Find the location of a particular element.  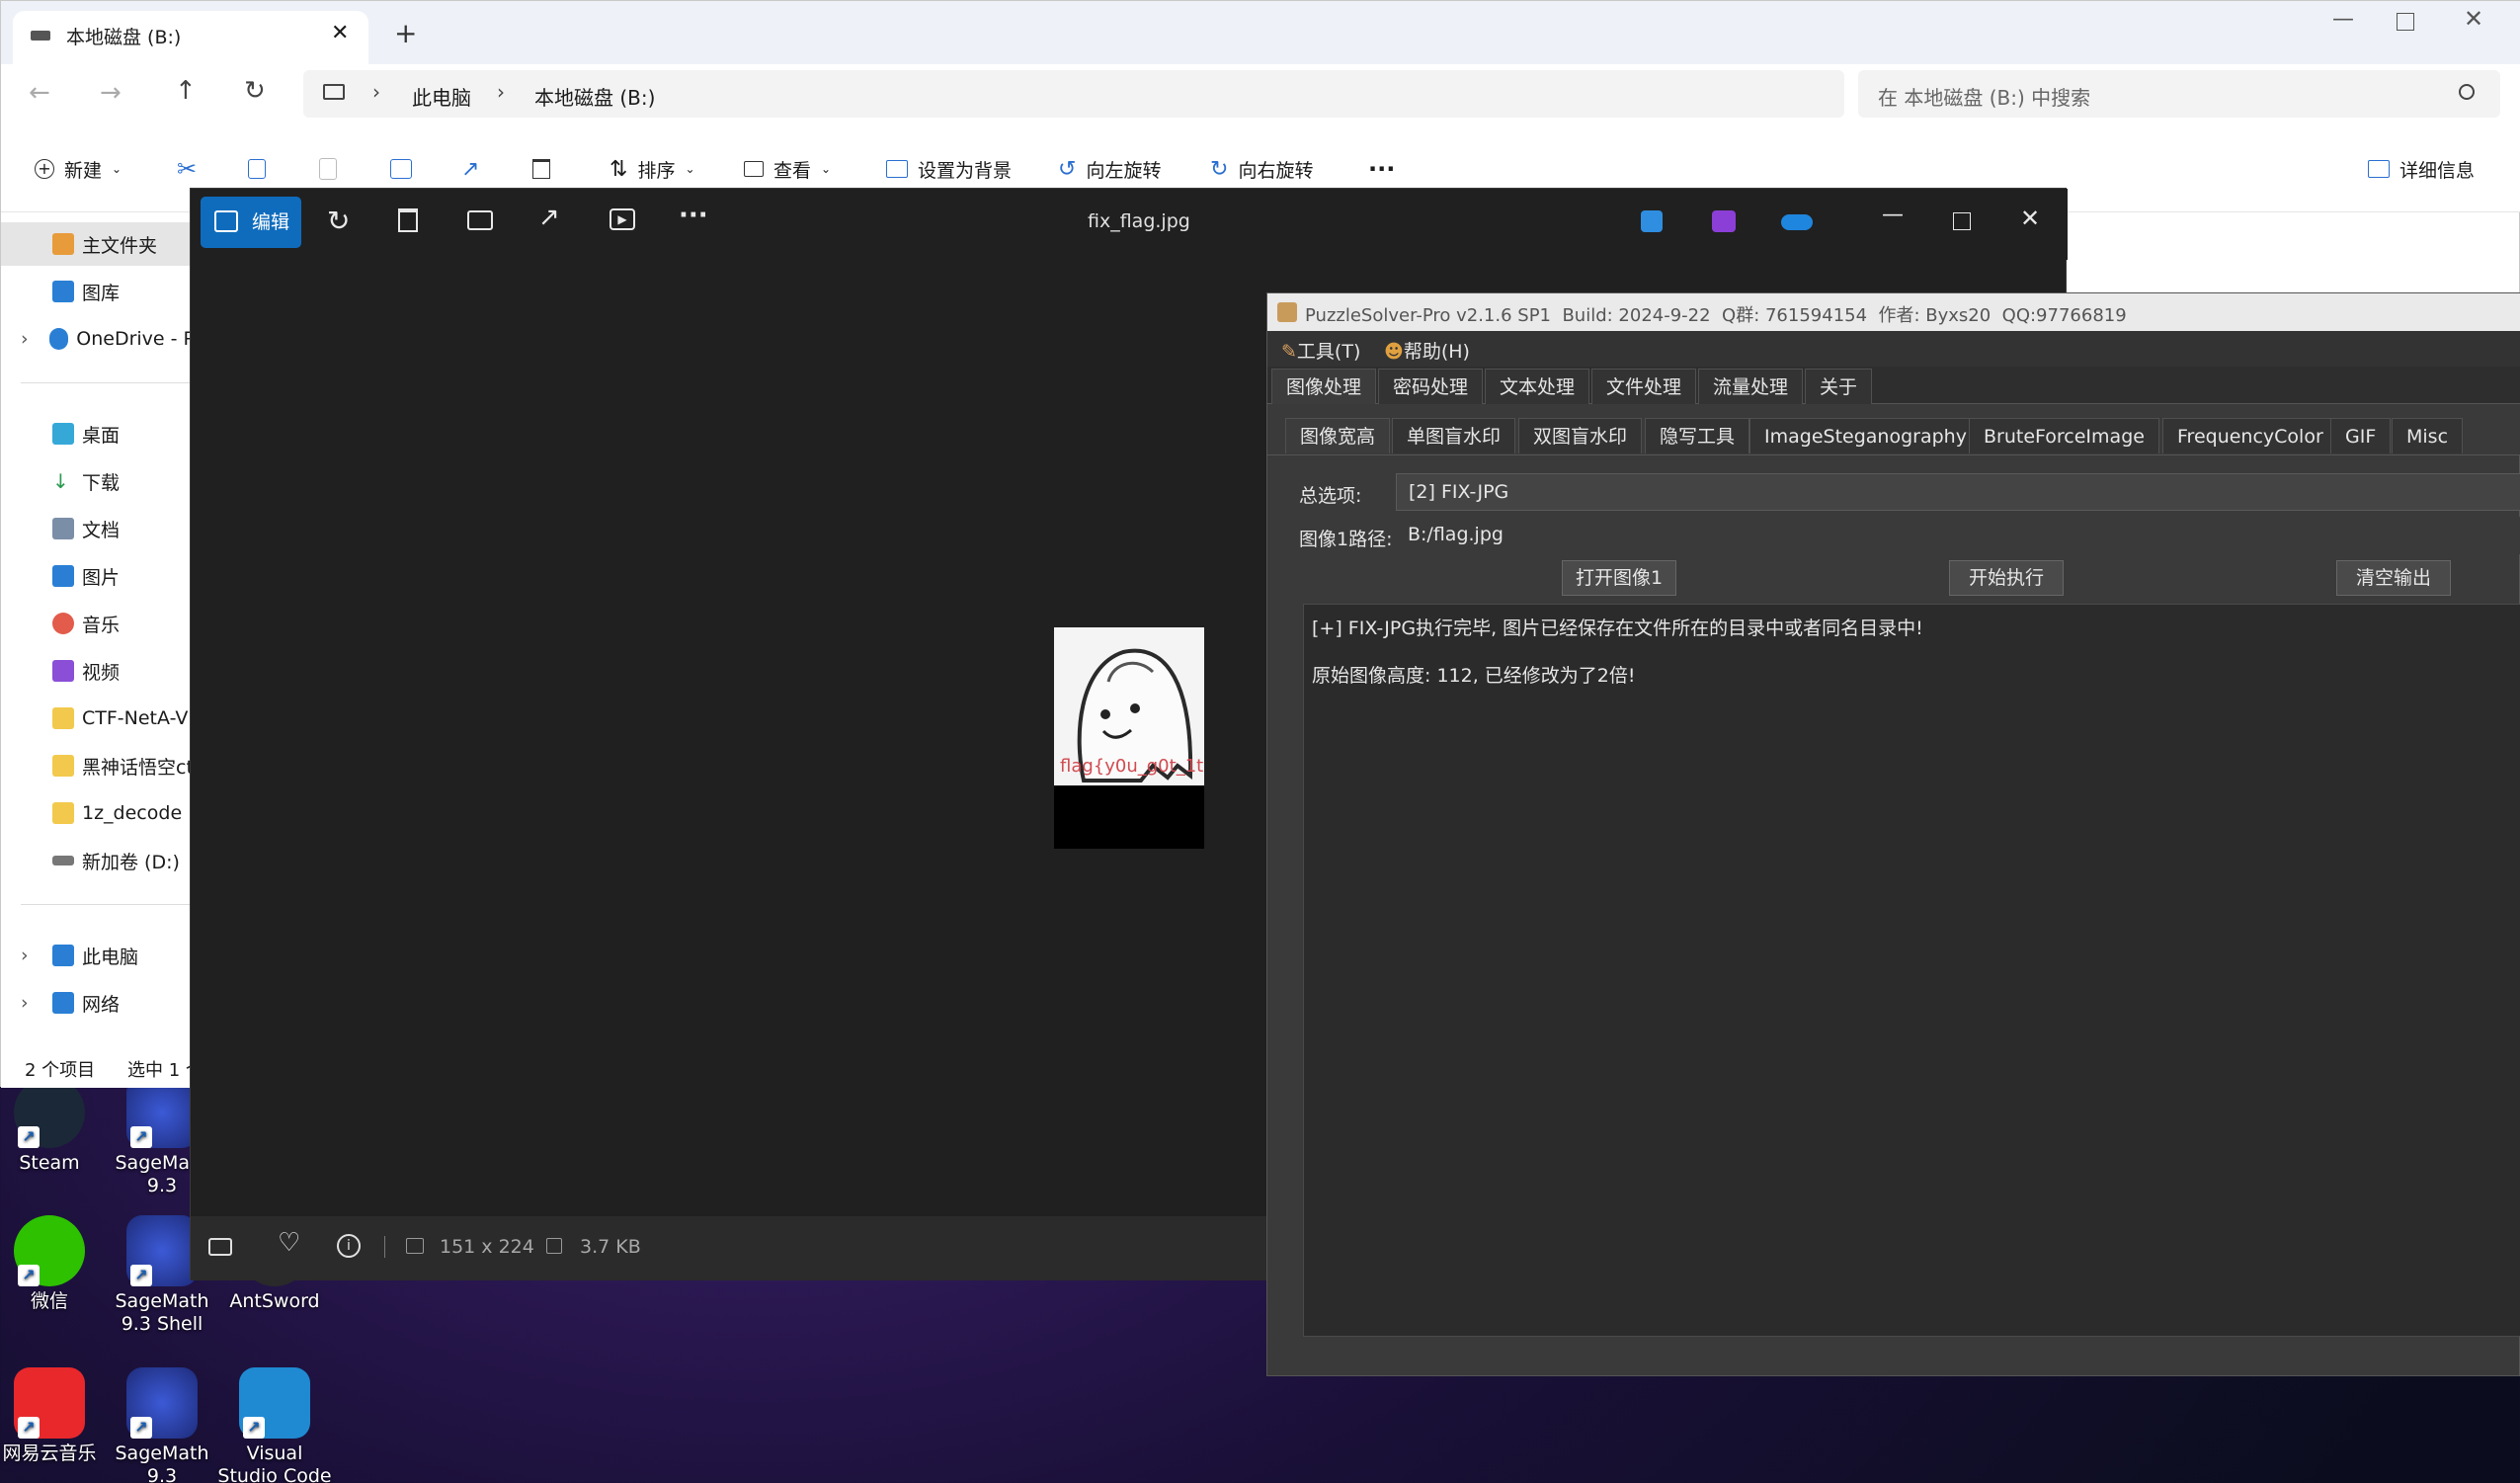

favorite-icon: ♡ is located at coordinates (289, 1243).